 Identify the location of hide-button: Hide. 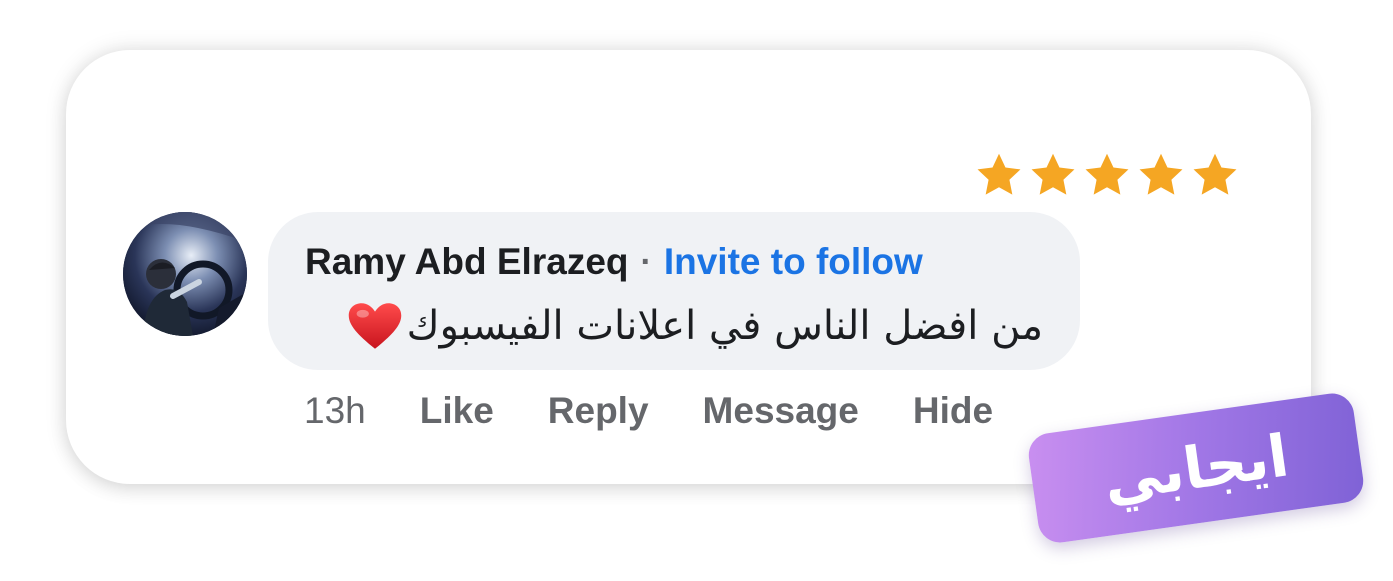
(953, 411).